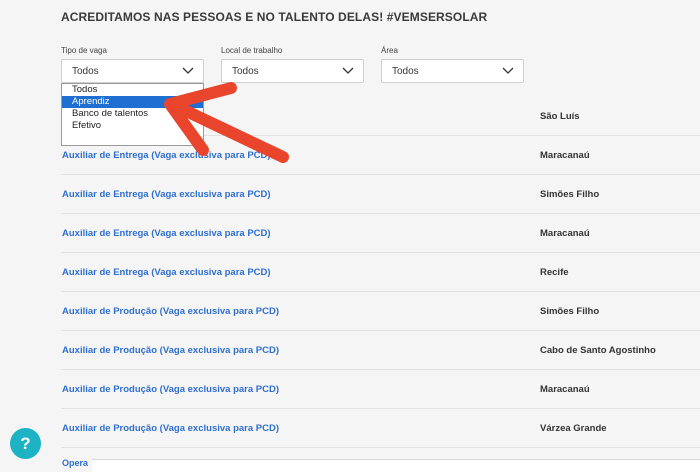 This screenshot has width=700, height=472. Describe the element at coordinates (405, 71) in the screenshot. I see `area-value: Todos` at that location.